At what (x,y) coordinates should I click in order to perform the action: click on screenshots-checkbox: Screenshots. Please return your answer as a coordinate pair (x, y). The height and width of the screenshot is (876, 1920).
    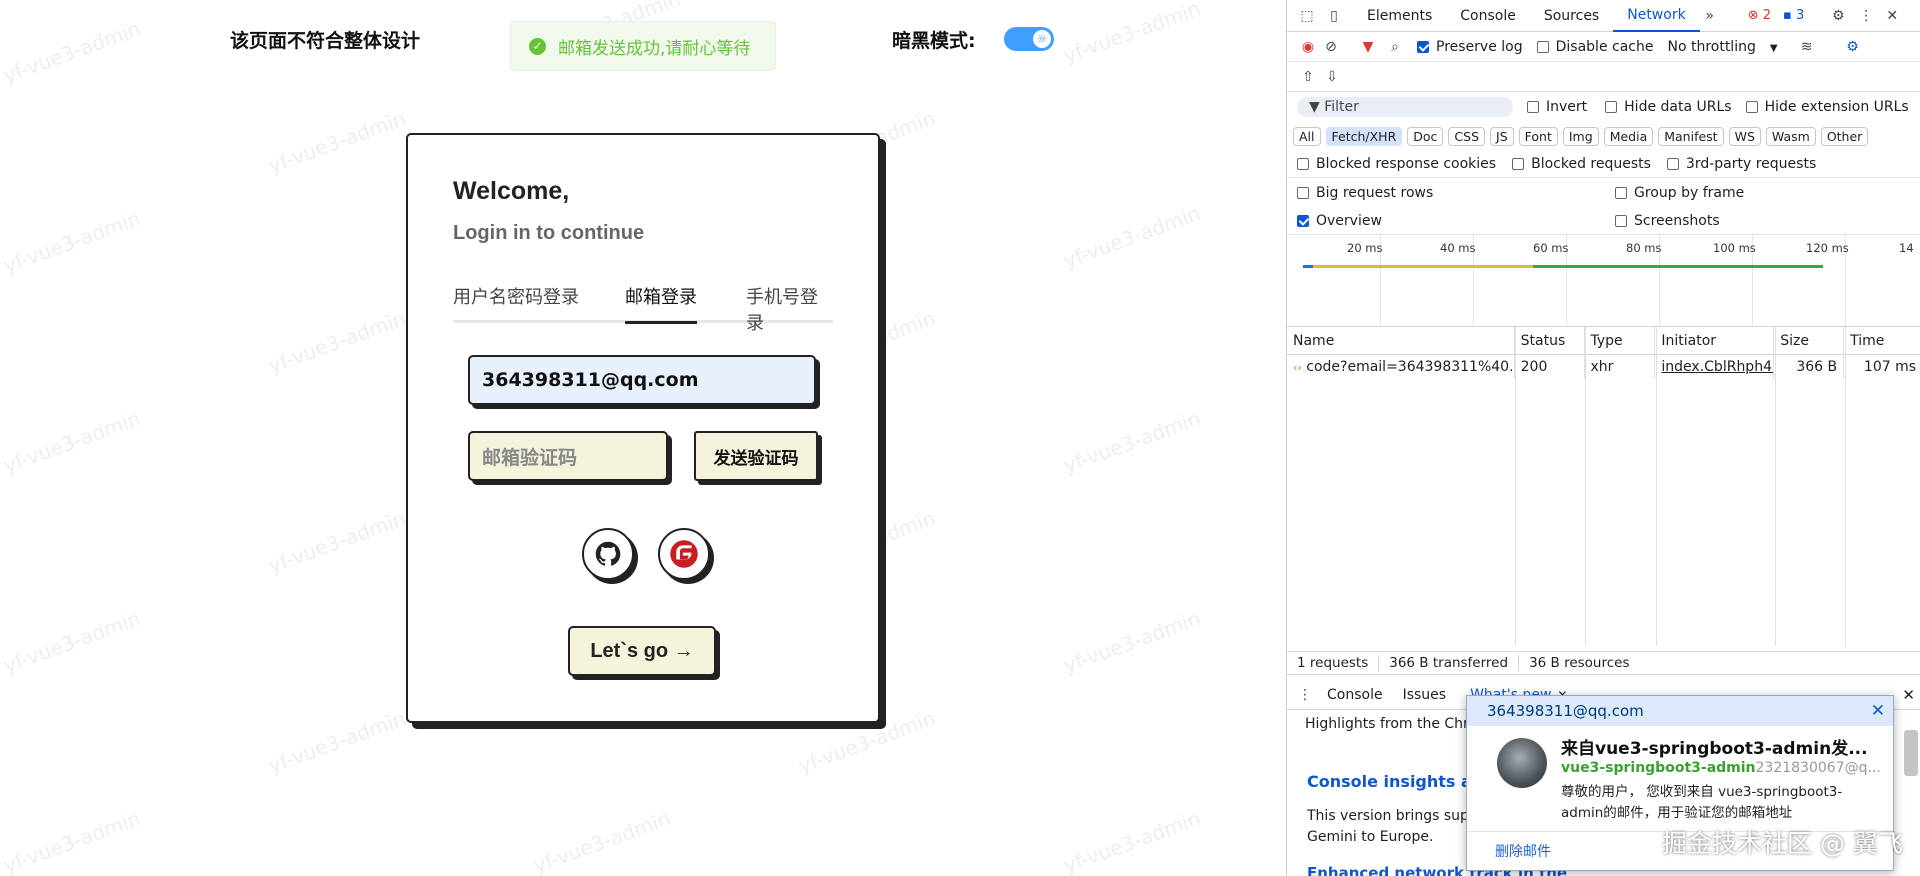
    Looking at the image, I should click on (1667, 221).